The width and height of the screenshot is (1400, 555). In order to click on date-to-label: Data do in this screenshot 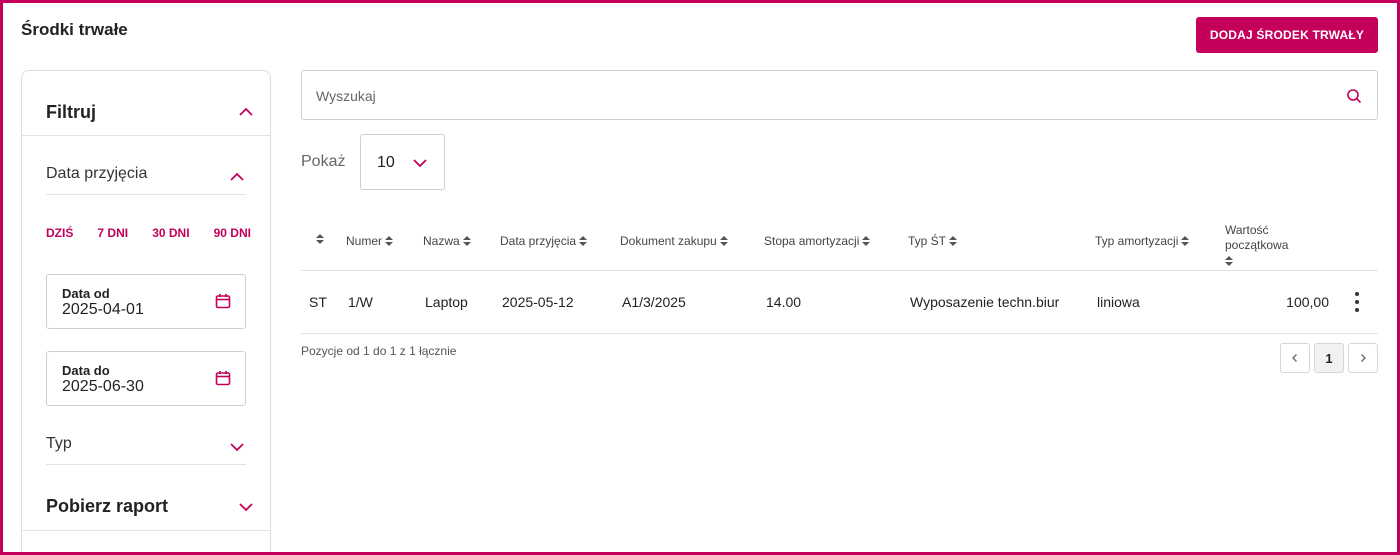, I will do `click(86, 370)`.